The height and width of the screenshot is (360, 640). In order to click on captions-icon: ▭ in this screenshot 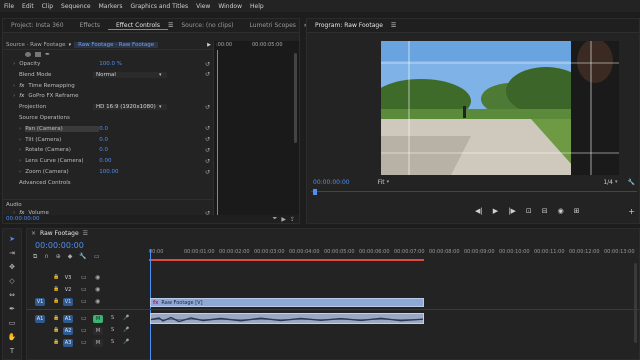, I will do `click(97, 257)`.